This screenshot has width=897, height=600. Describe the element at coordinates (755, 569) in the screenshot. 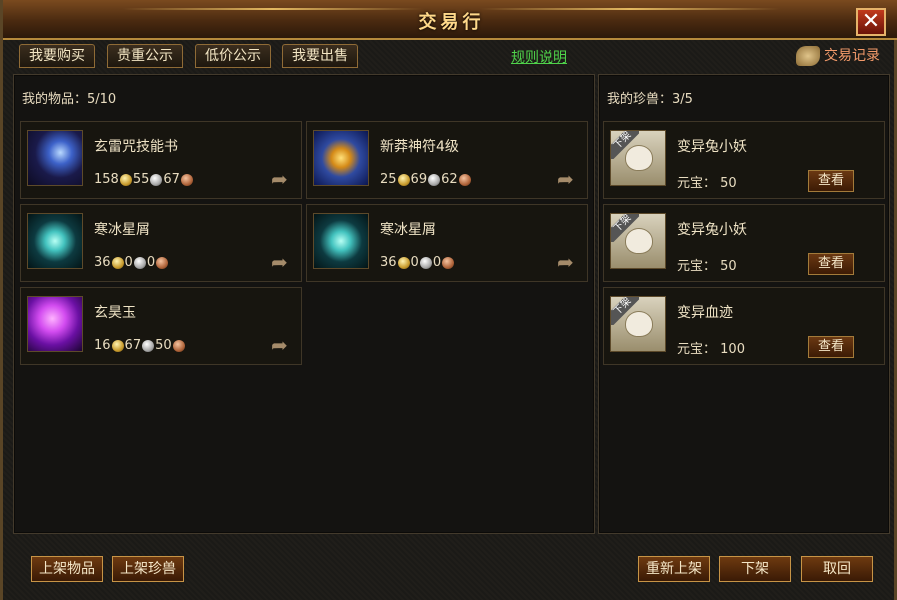

I see `delist-button: 下架` at that location.